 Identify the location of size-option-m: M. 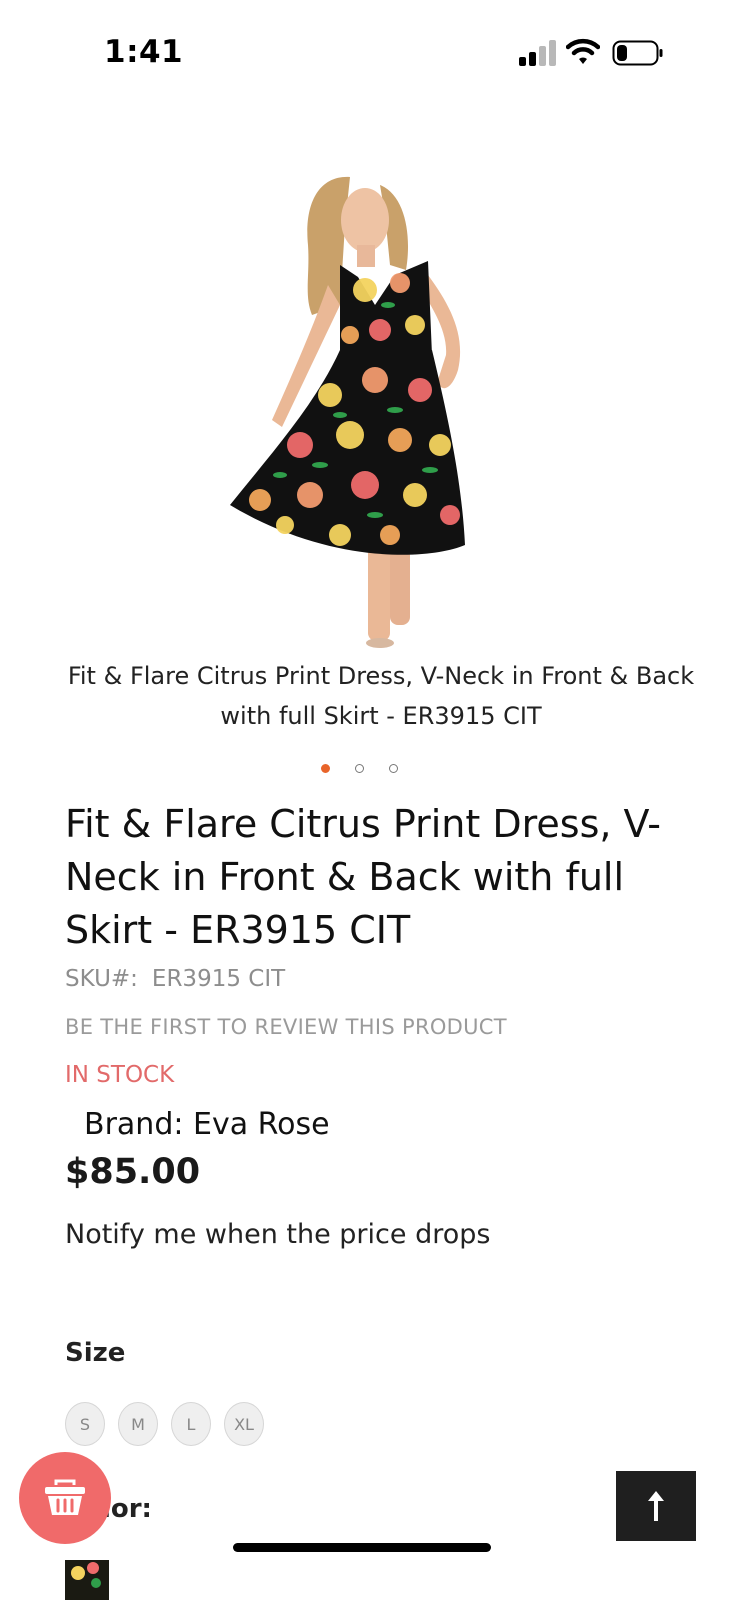
(138, 1424).